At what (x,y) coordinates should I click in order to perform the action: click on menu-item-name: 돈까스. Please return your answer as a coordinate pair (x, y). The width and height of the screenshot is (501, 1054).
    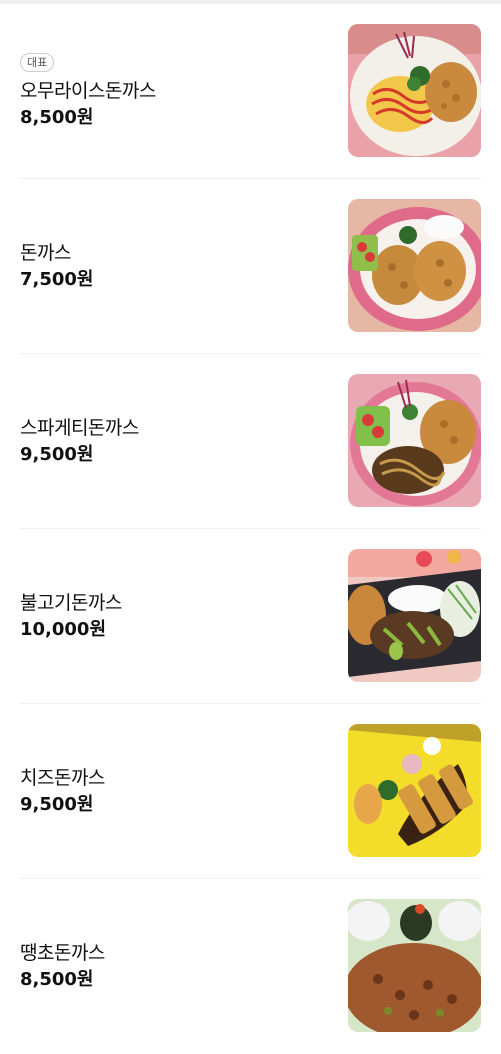
    Looking at the image, I should click on (45, 253).